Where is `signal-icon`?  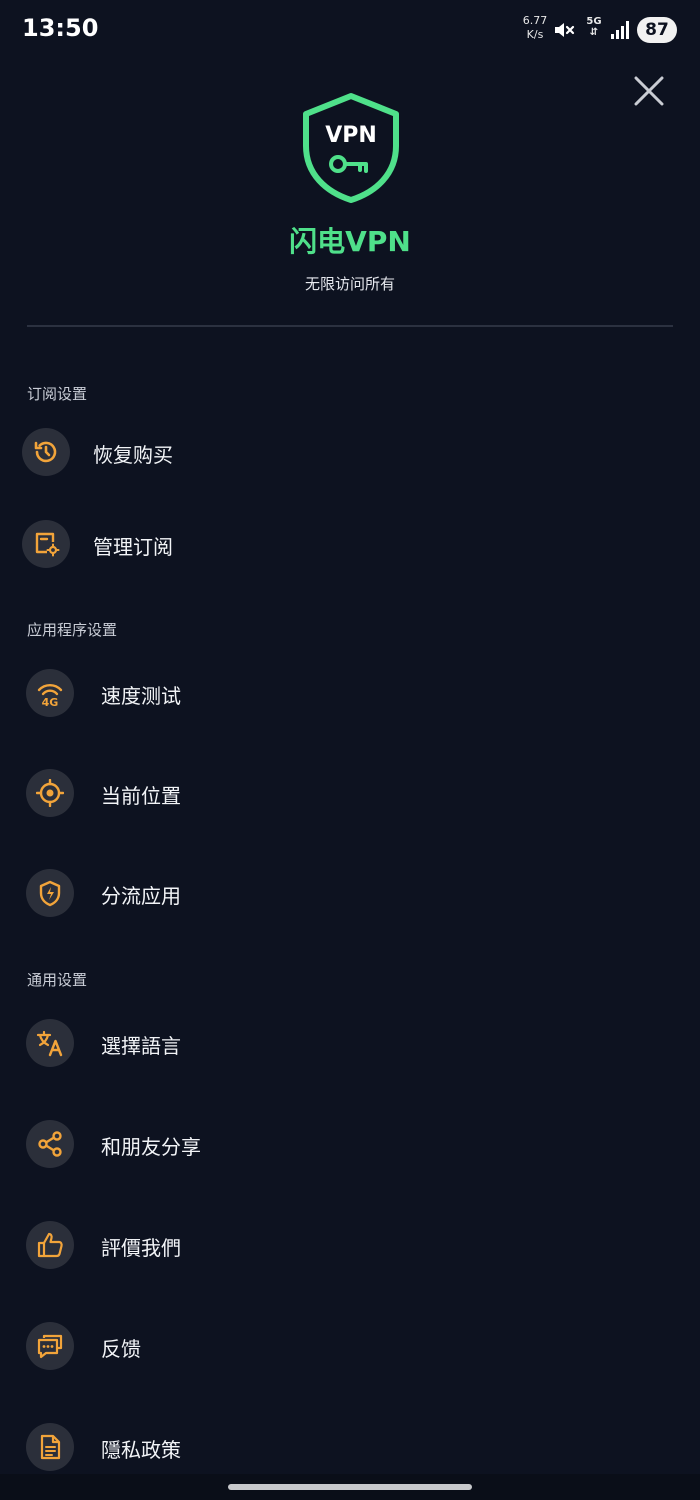 signal-icon is located at coordinates (620, 30).